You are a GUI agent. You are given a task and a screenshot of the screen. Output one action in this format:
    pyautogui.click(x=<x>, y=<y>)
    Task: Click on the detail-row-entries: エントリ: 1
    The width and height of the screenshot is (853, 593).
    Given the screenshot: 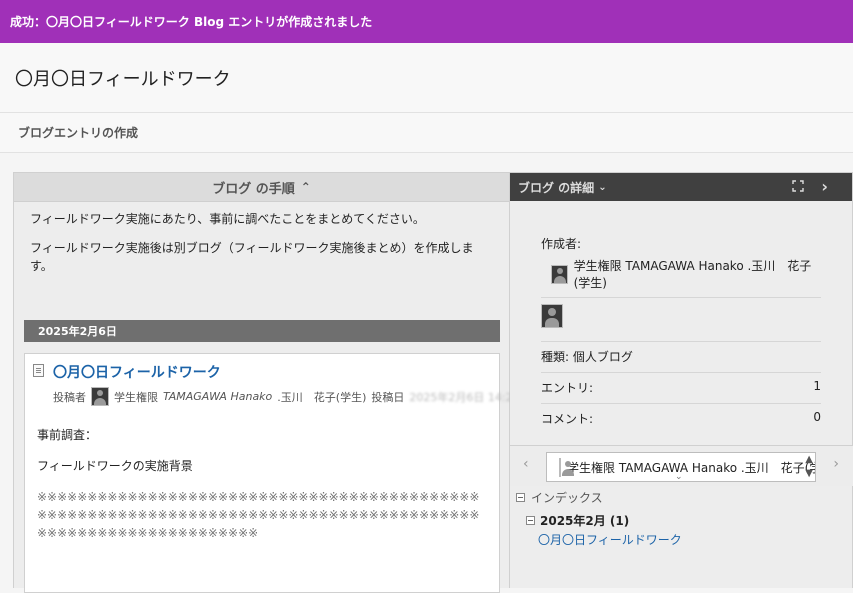 What is the action you would take?
    pyautogui.click(x=681, y=387)
    